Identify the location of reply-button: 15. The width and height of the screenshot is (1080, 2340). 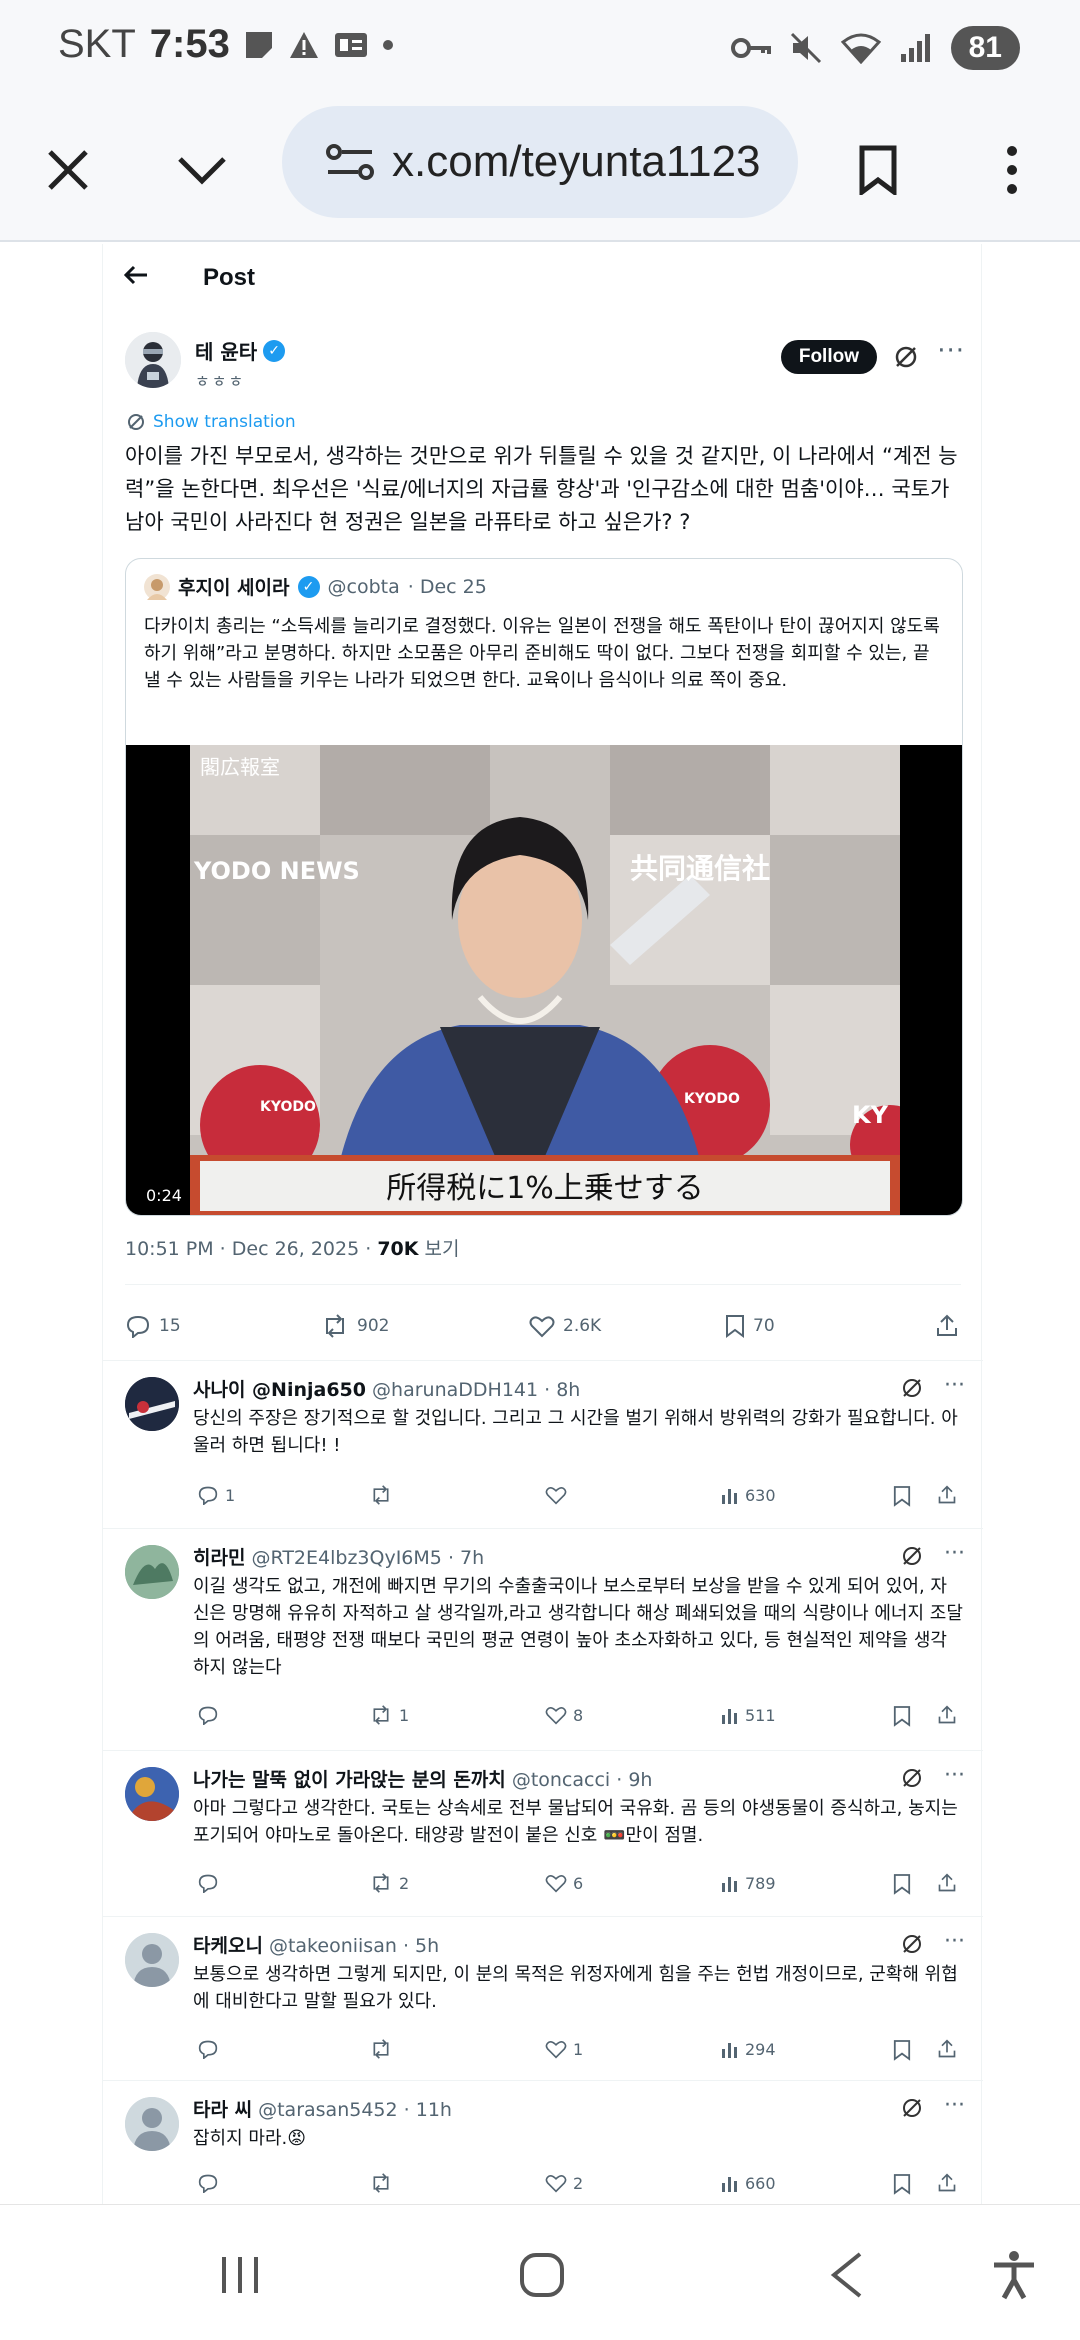
(153, 1326).